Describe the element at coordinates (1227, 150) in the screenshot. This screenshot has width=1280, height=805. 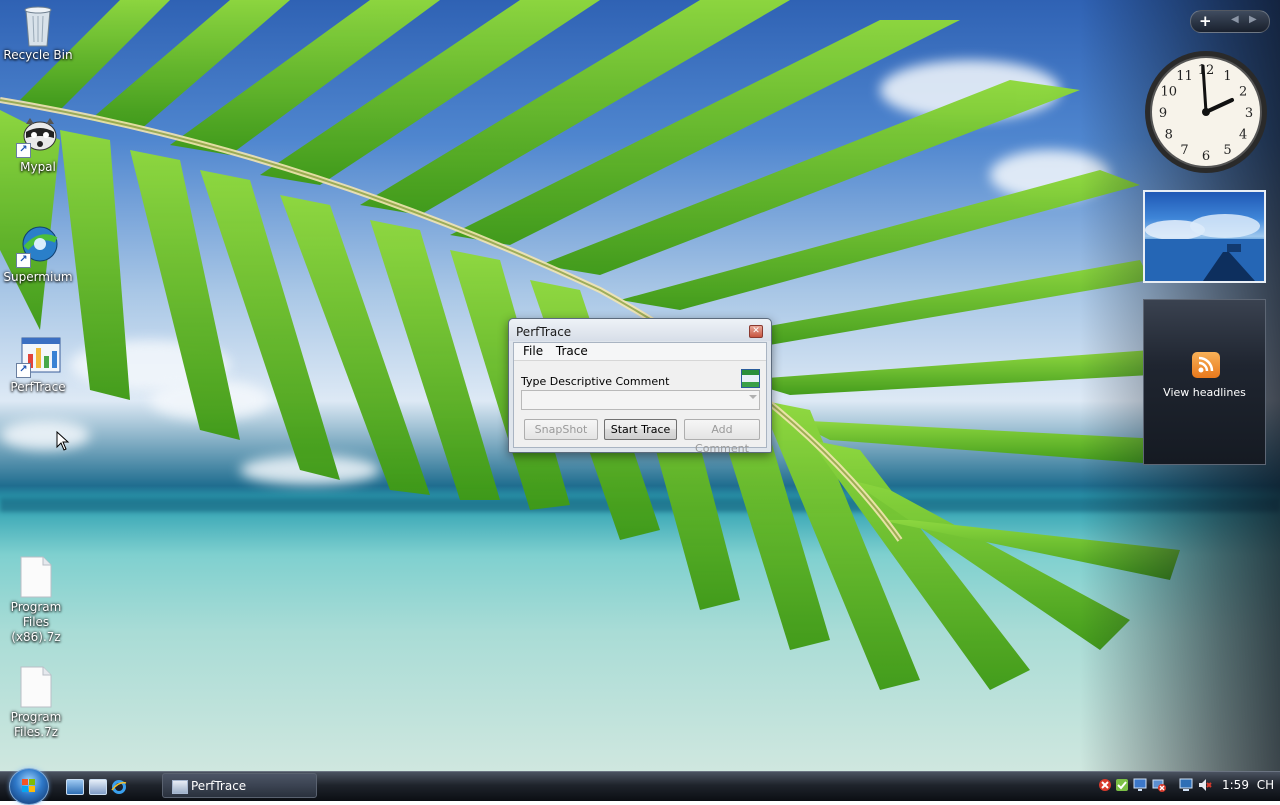
I see `clock-numeral: 5` at that location.